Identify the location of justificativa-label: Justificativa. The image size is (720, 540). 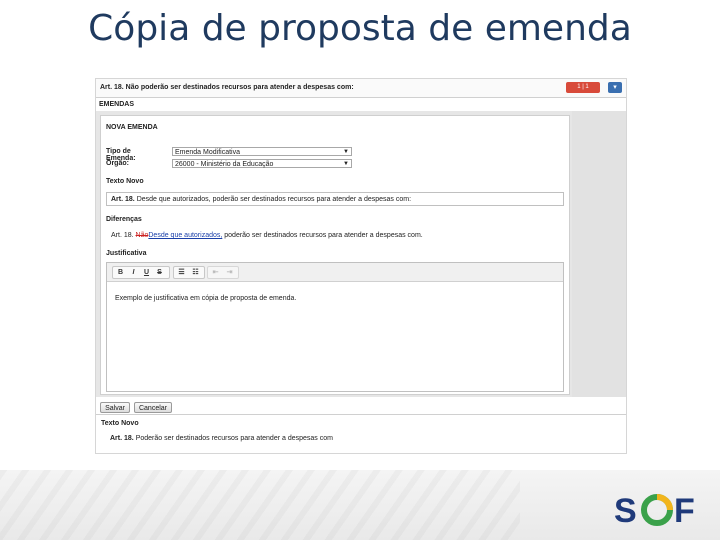
(126, 253).